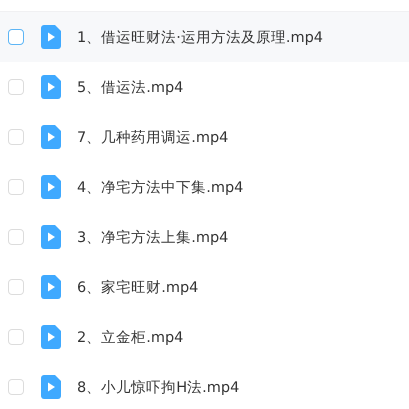 This screenshot has width=409, height=409. I want to click on file-name: 3、净宅方法上集.mp4, so click(152, 237).